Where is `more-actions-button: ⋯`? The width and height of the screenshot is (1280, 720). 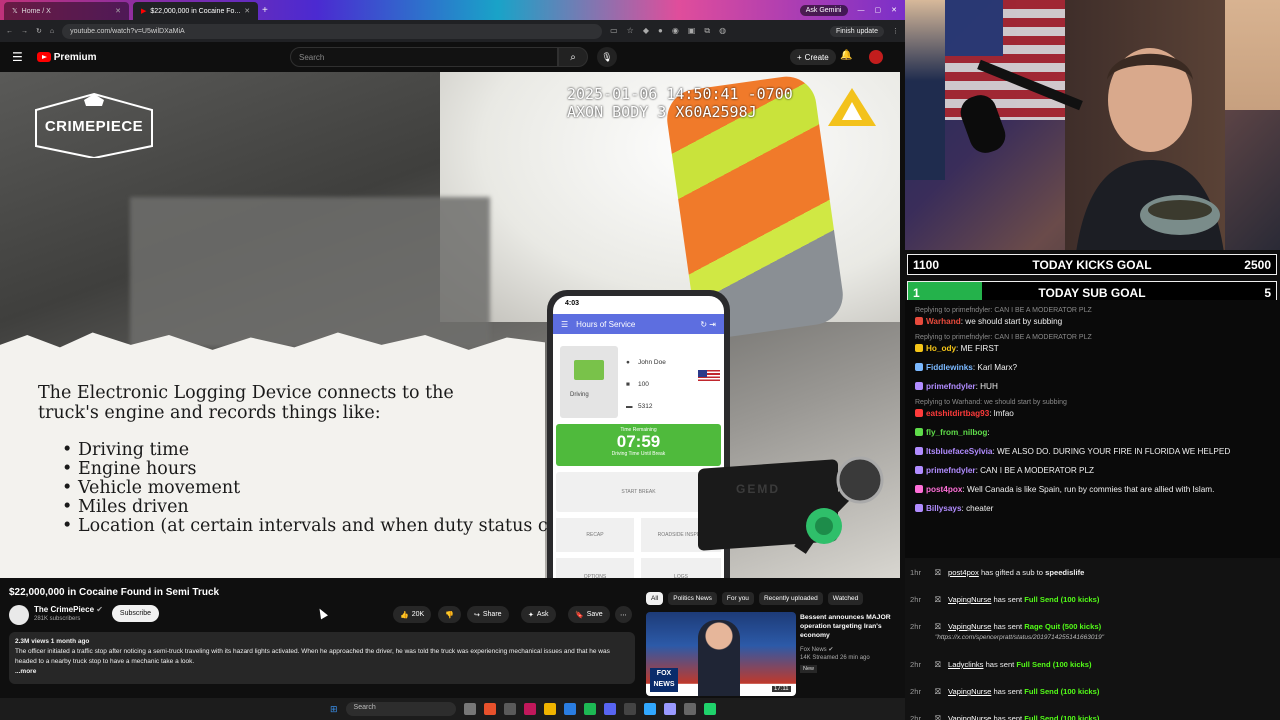
more-actions-button: ⋯ is located at coordinates (623, 614).